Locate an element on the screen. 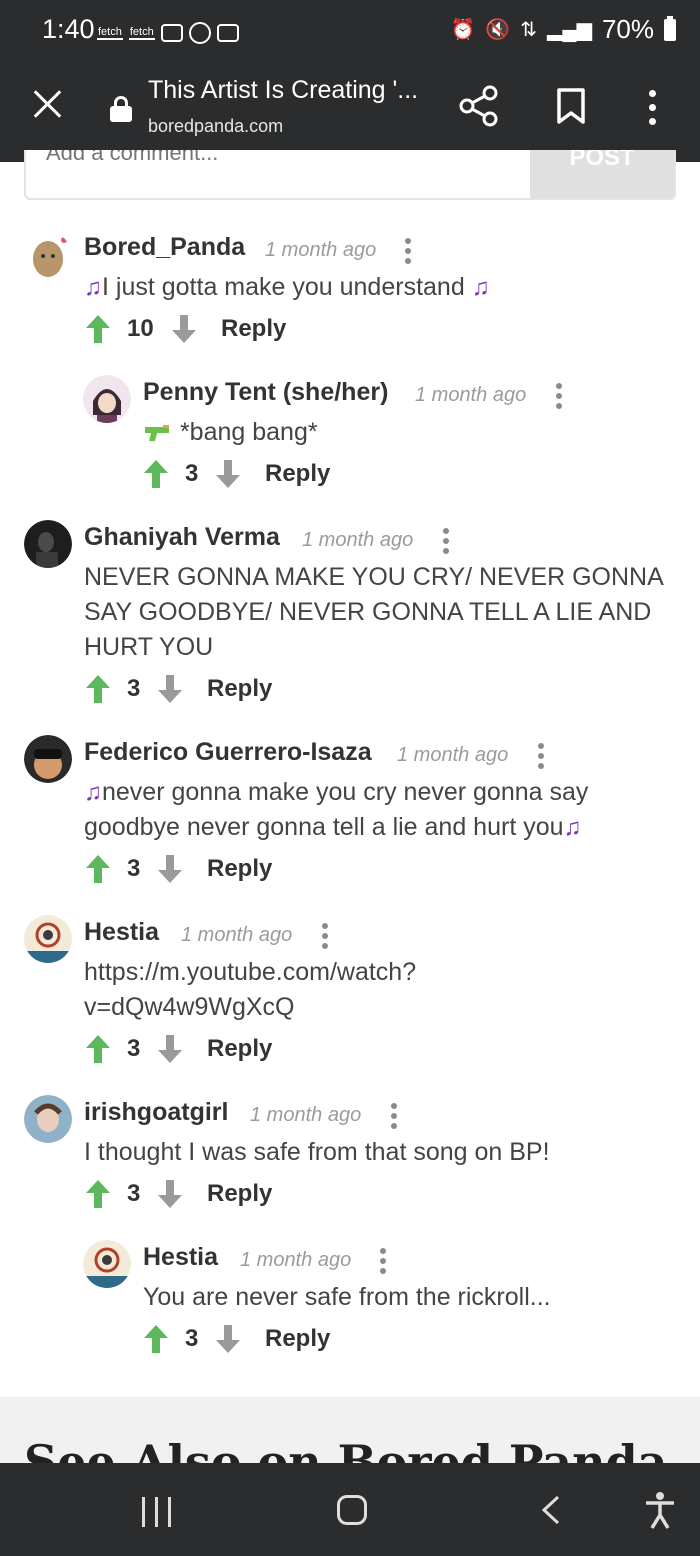 The image size is (700, 1556). comment-author: Bored_Panda is located at coordinates (164, 247).